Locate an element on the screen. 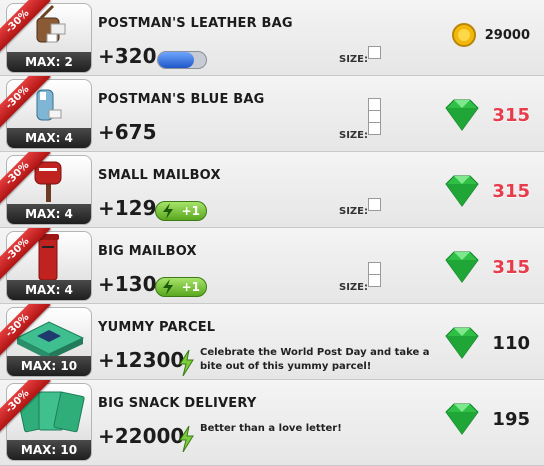  item-title: POSTMAN'S LEATHER BAG is located at coordinates (195, 23).